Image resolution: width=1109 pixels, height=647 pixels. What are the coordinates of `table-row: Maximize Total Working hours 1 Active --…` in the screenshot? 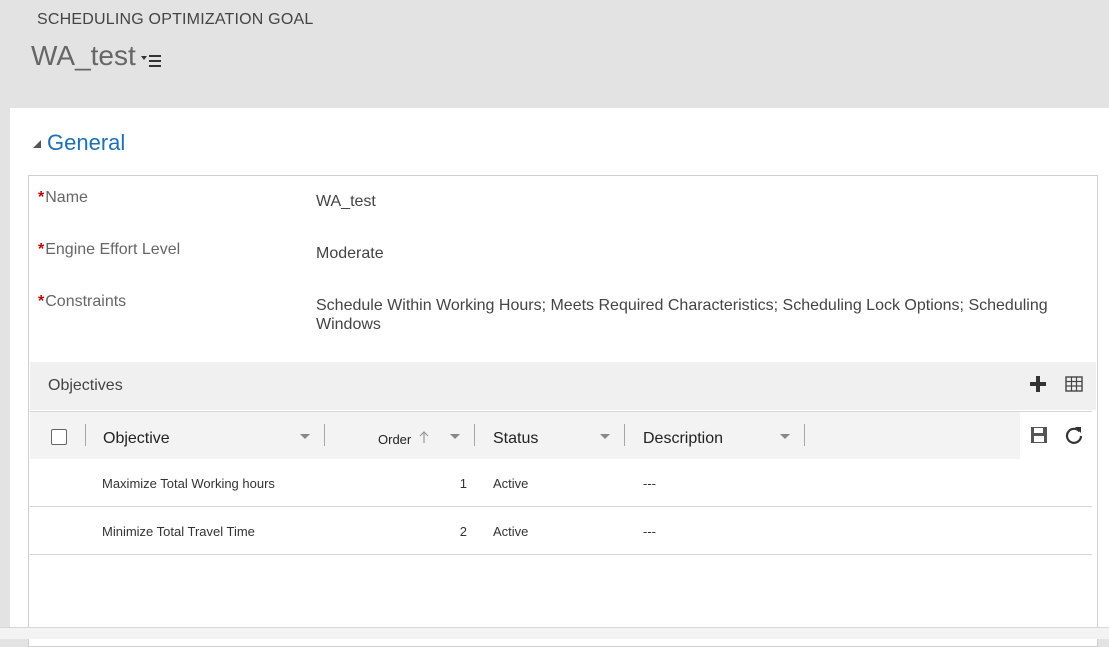 It's located at (561, 483).